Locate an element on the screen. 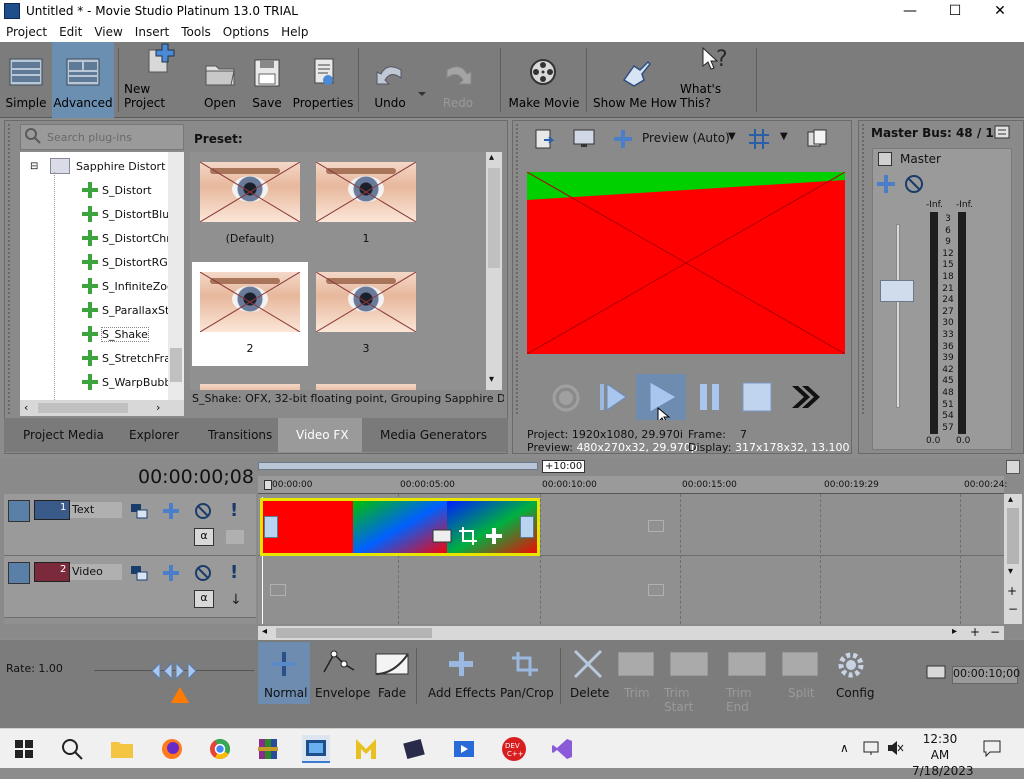 Image resolution: width=1024 pixels, height=779 pixels. visual-studio-icon is located at coordinates (562, 749).